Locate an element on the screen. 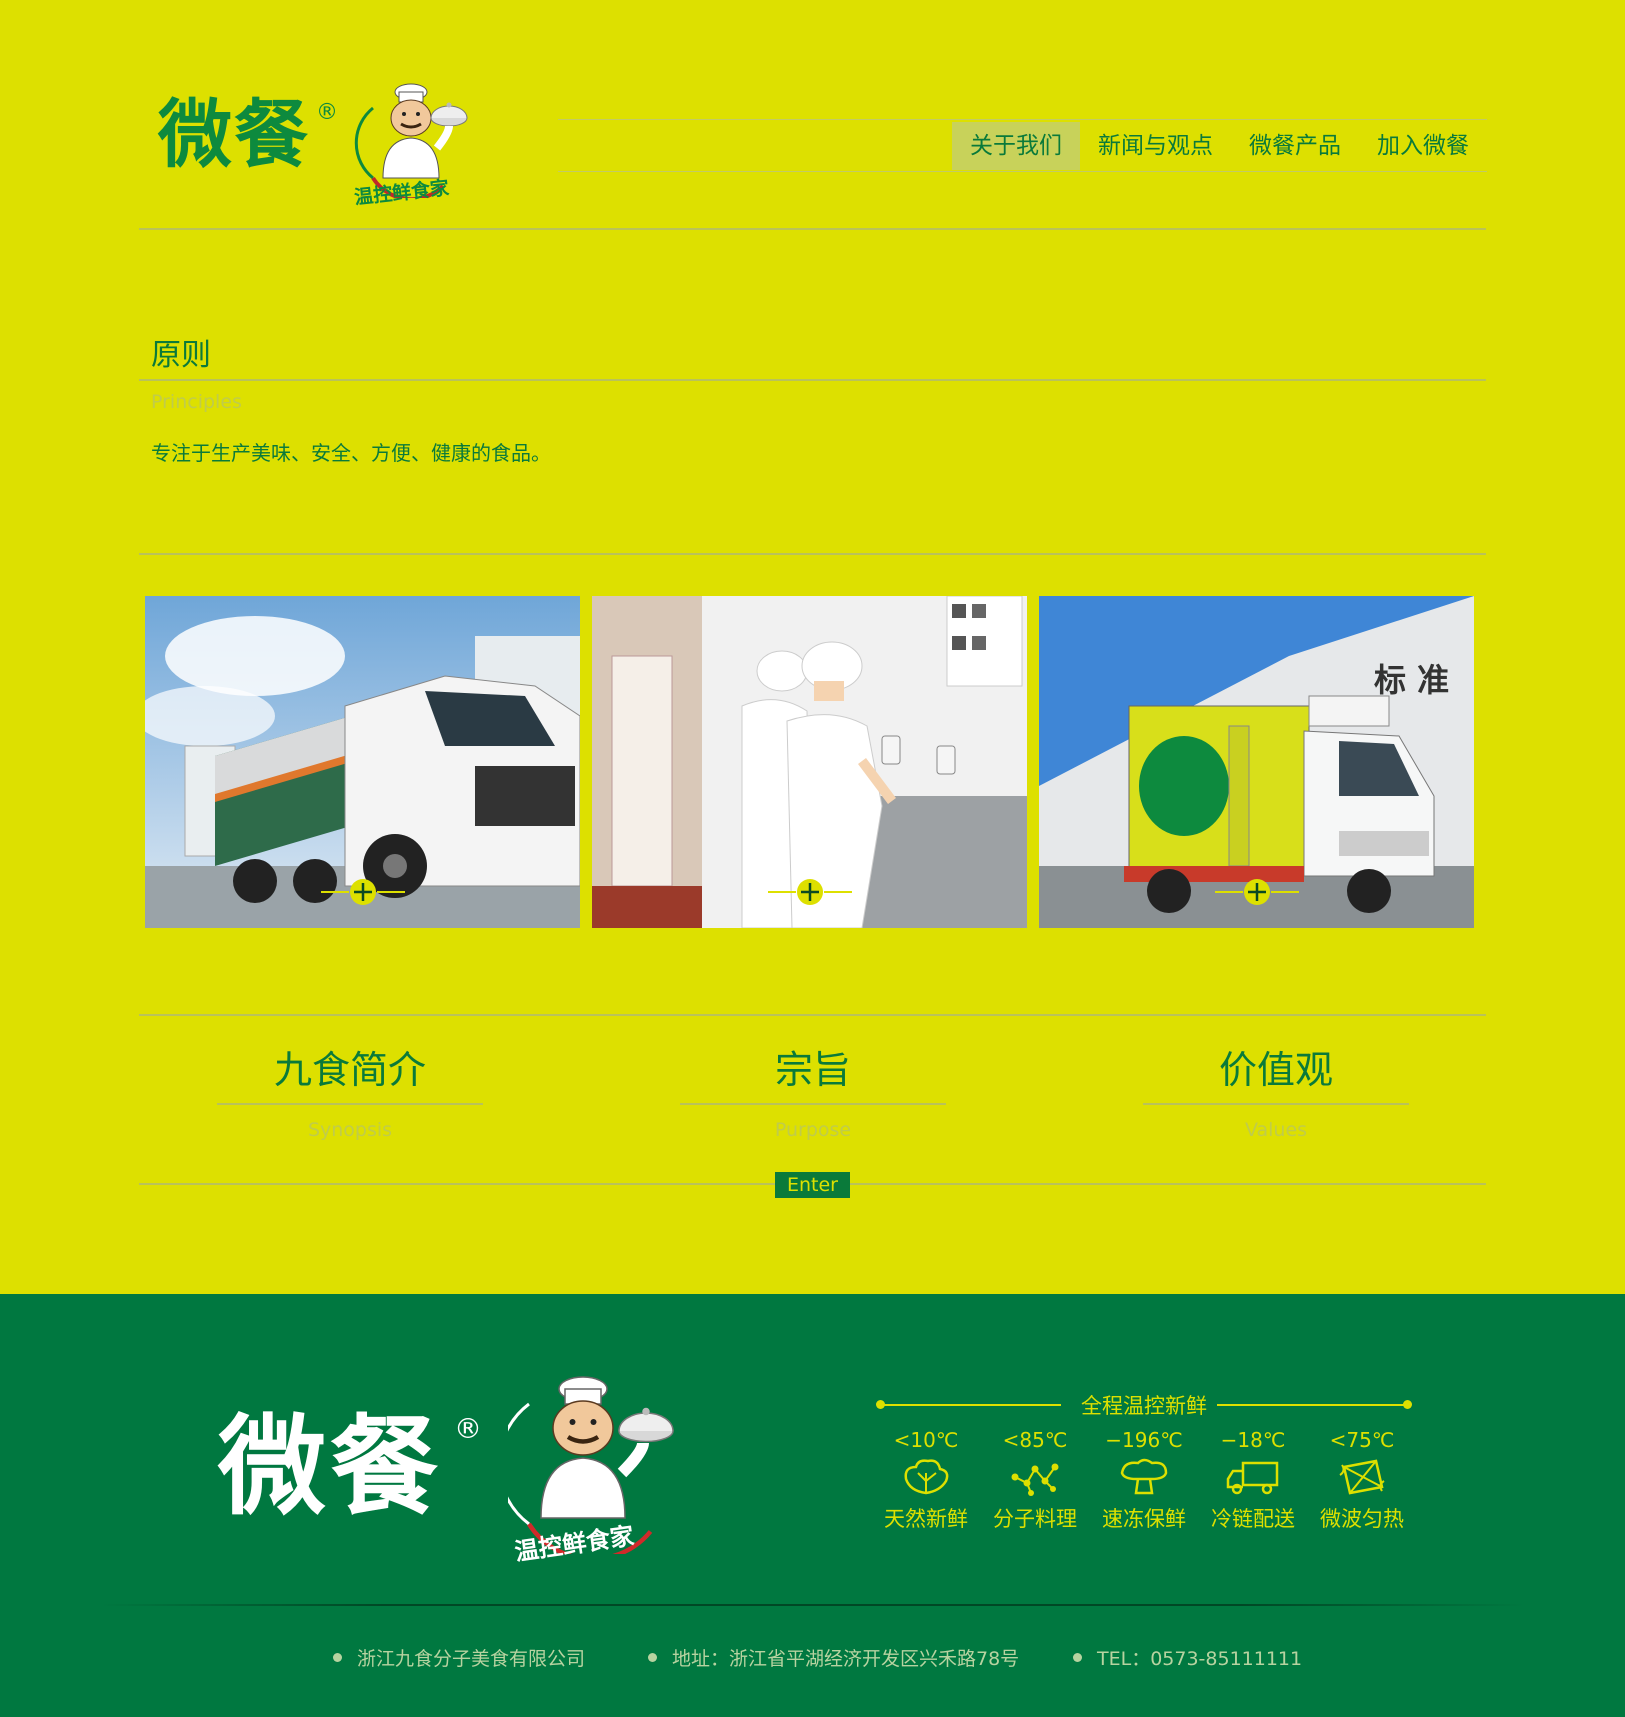  company-name: 浙江九食分子美食有限公司 is located at coordinates (471, 1659).